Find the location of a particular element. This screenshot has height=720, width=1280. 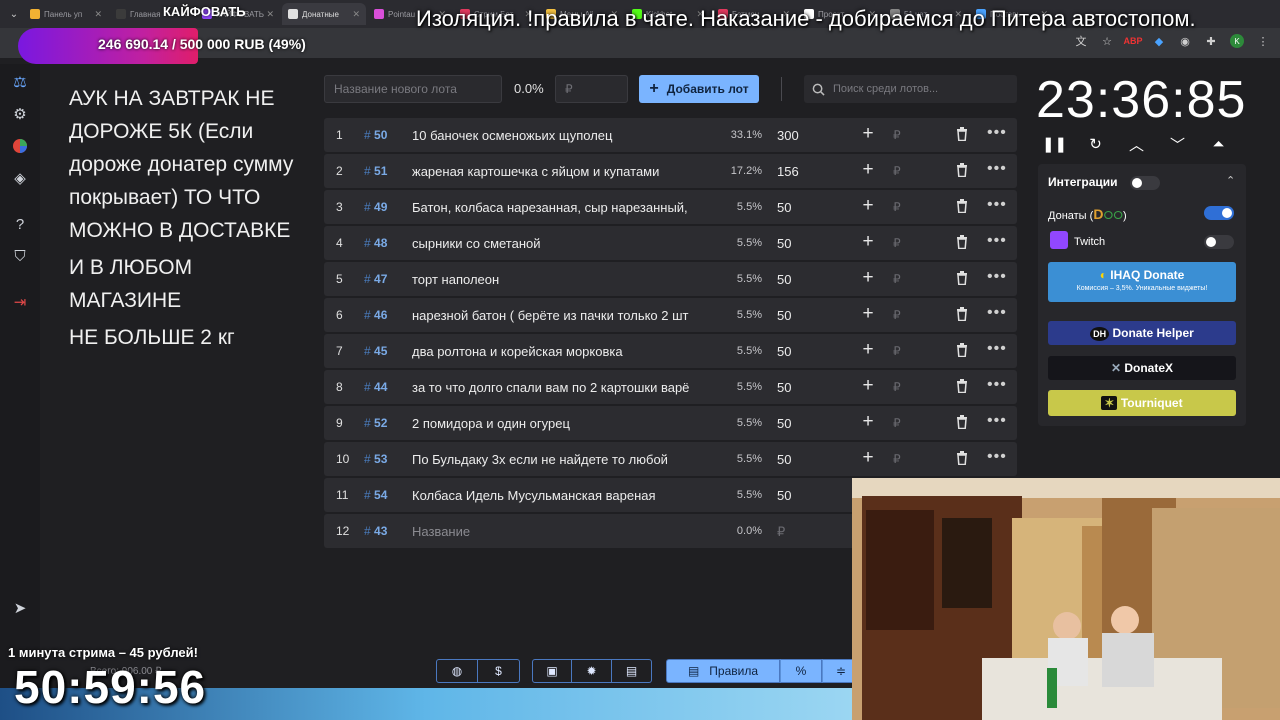

donatex-button: ✕ DonateX is located at coordinates (1142, 368).